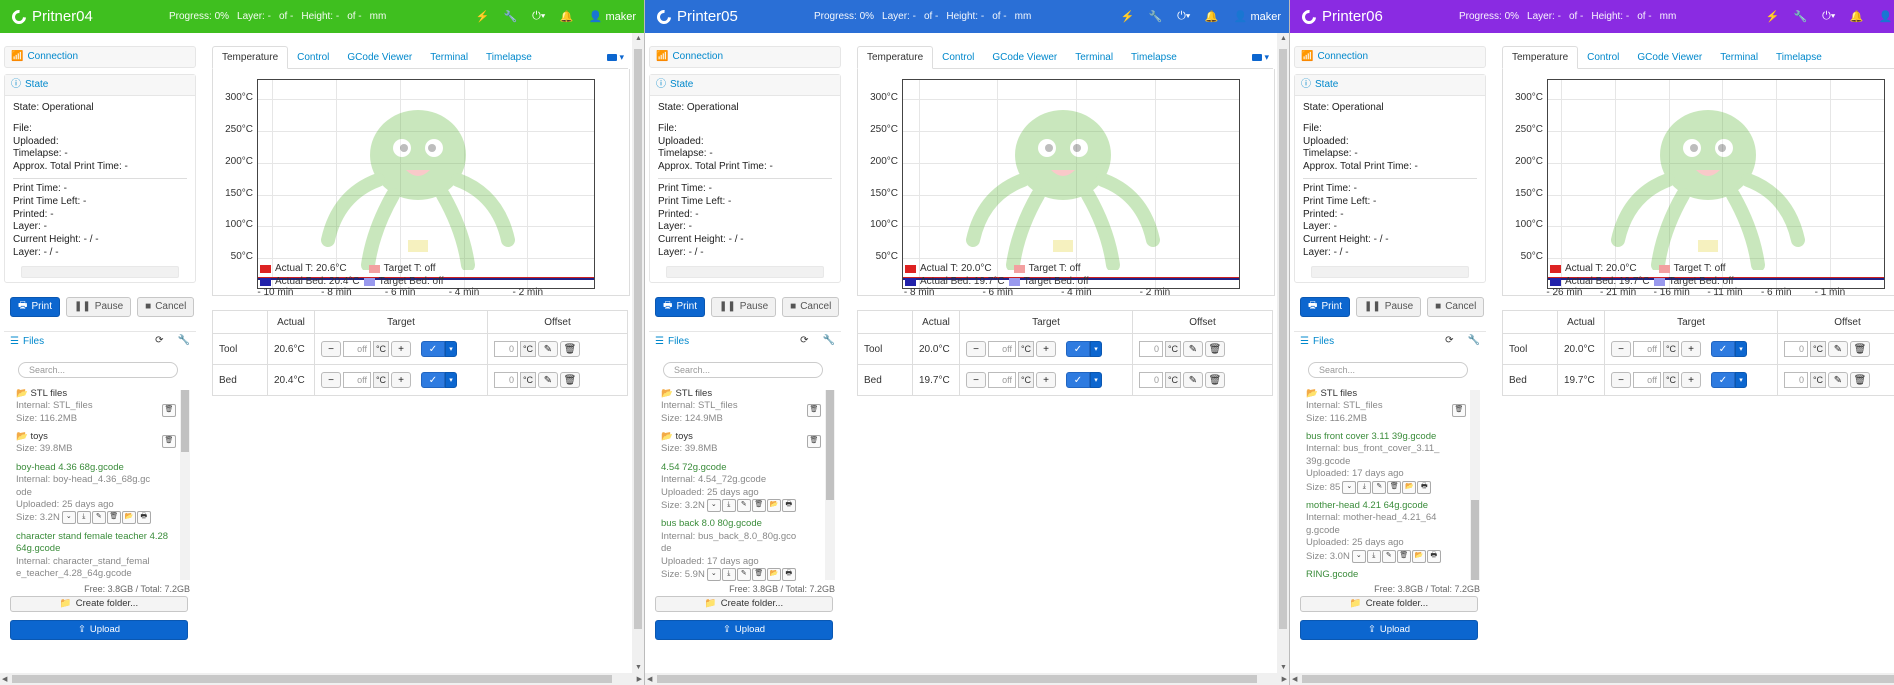  I want to click on scroll-right-icon: ▶, so click(1284, 679).